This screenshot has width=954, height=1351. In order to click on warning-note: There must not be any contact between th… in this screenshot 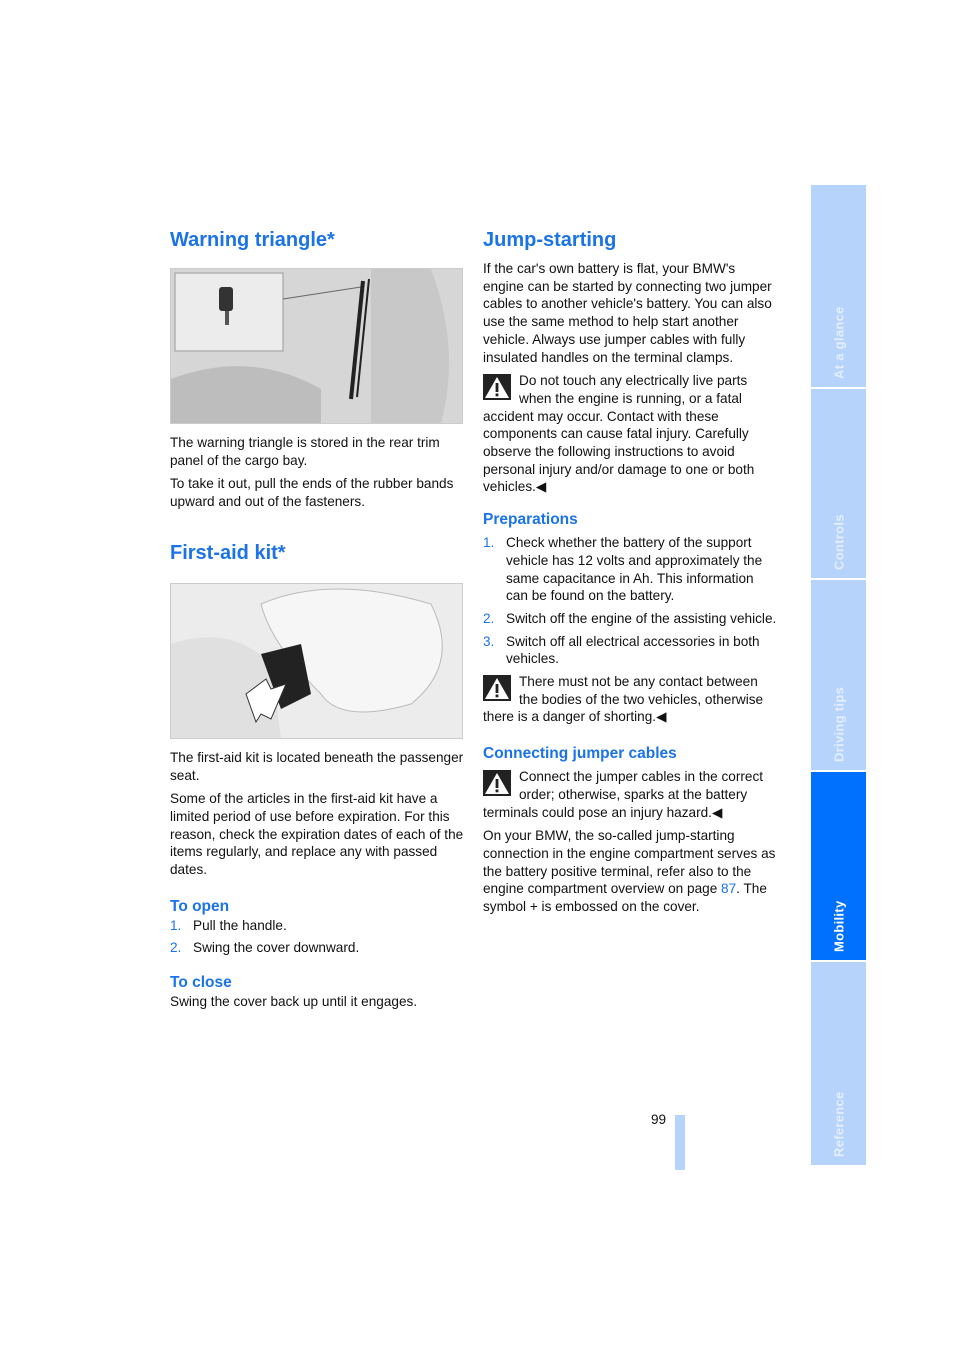, I will do `click(623, 699)`.